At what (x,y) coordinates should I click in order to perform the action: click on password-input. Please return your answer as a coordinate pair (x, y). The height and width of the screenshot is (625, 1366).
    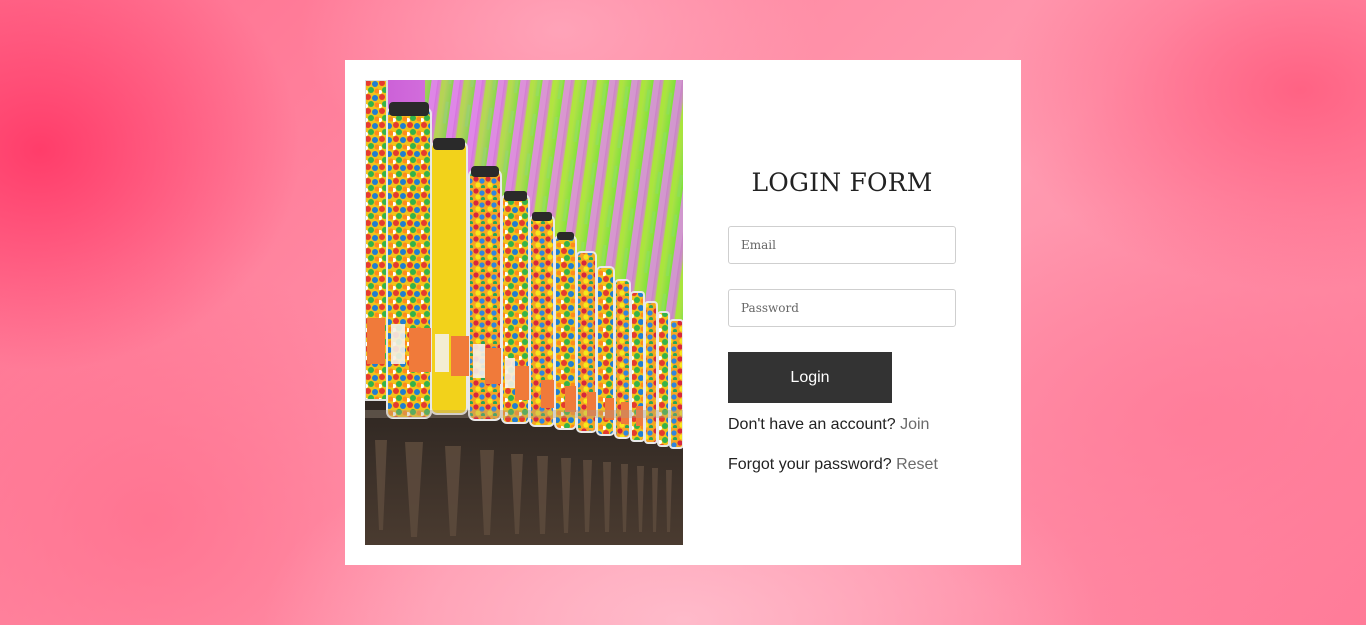
    Looking at the image, I should click on (842, 308).